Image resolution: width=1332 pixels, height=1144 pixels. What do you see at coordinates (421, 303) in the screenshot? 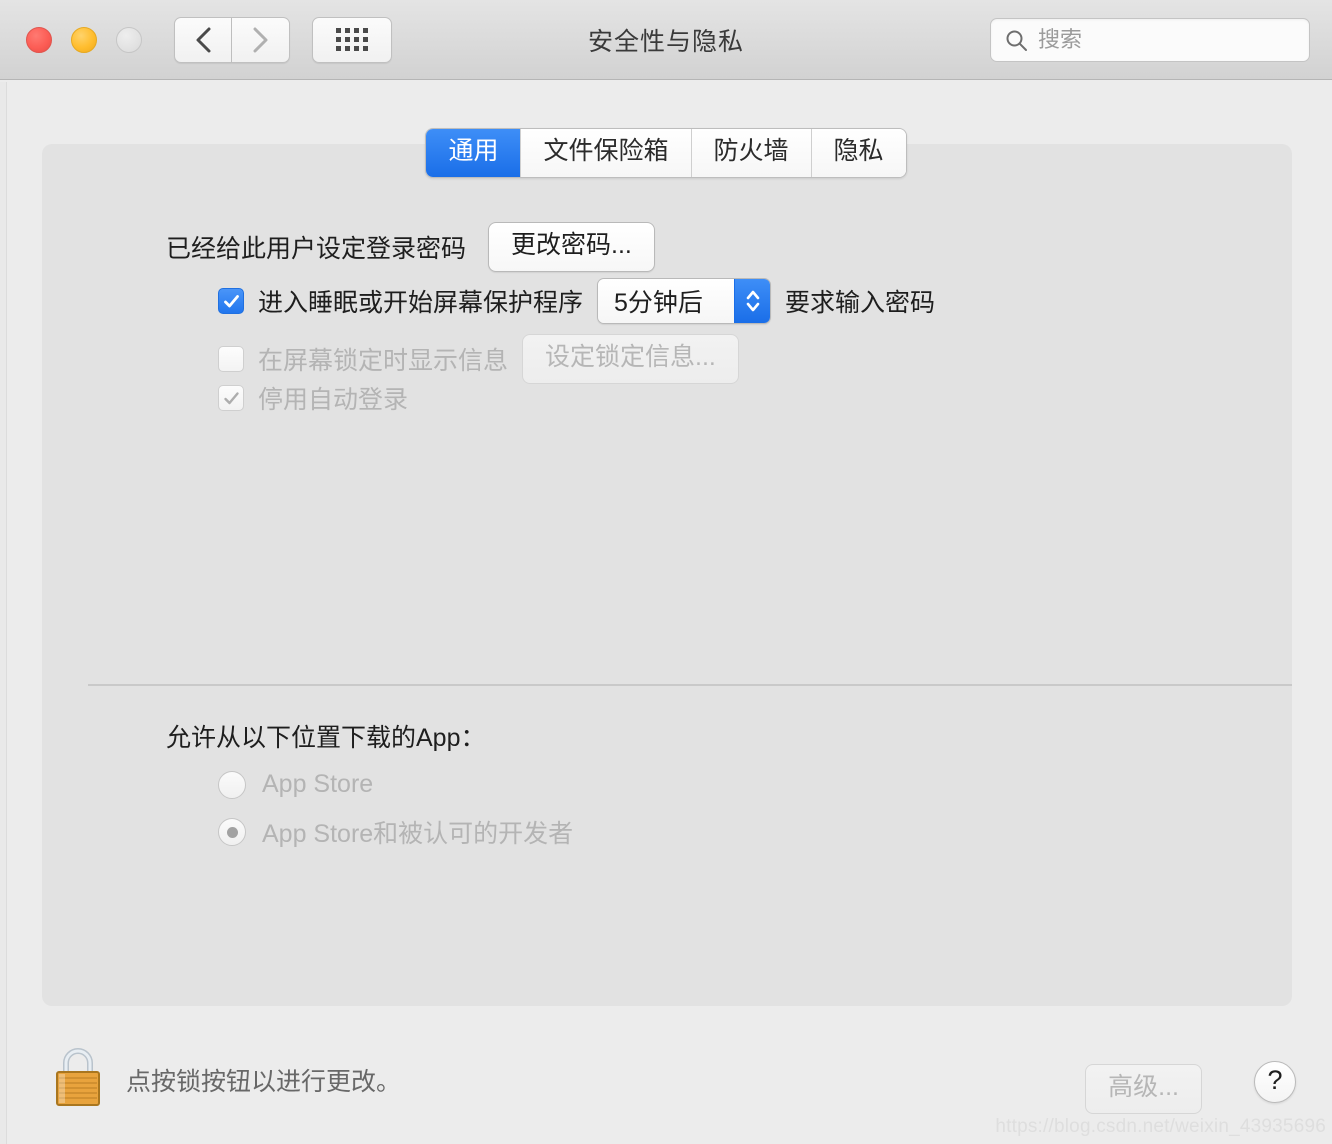
I see `require-password-prefix-label: 进入睡眠或开始屏幕保护程序` at bounding box center [421, 303].